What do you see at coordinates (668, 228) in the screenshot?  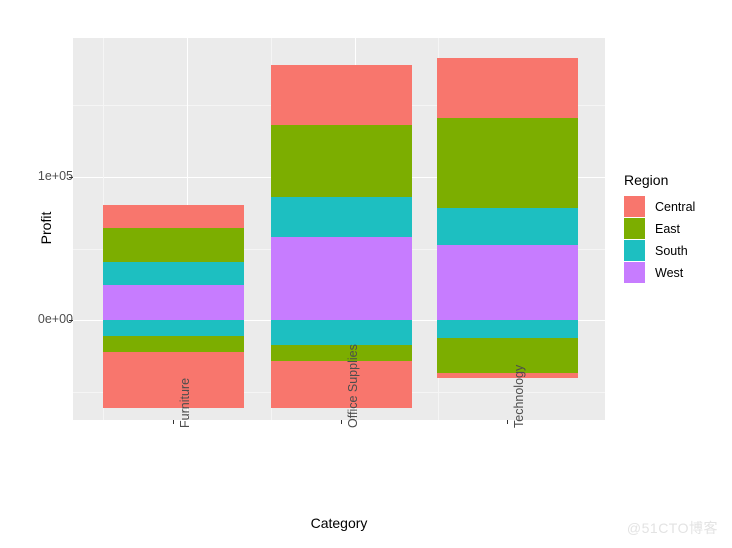 I see `legend-item-label: East` at bounding box center [668, 228].